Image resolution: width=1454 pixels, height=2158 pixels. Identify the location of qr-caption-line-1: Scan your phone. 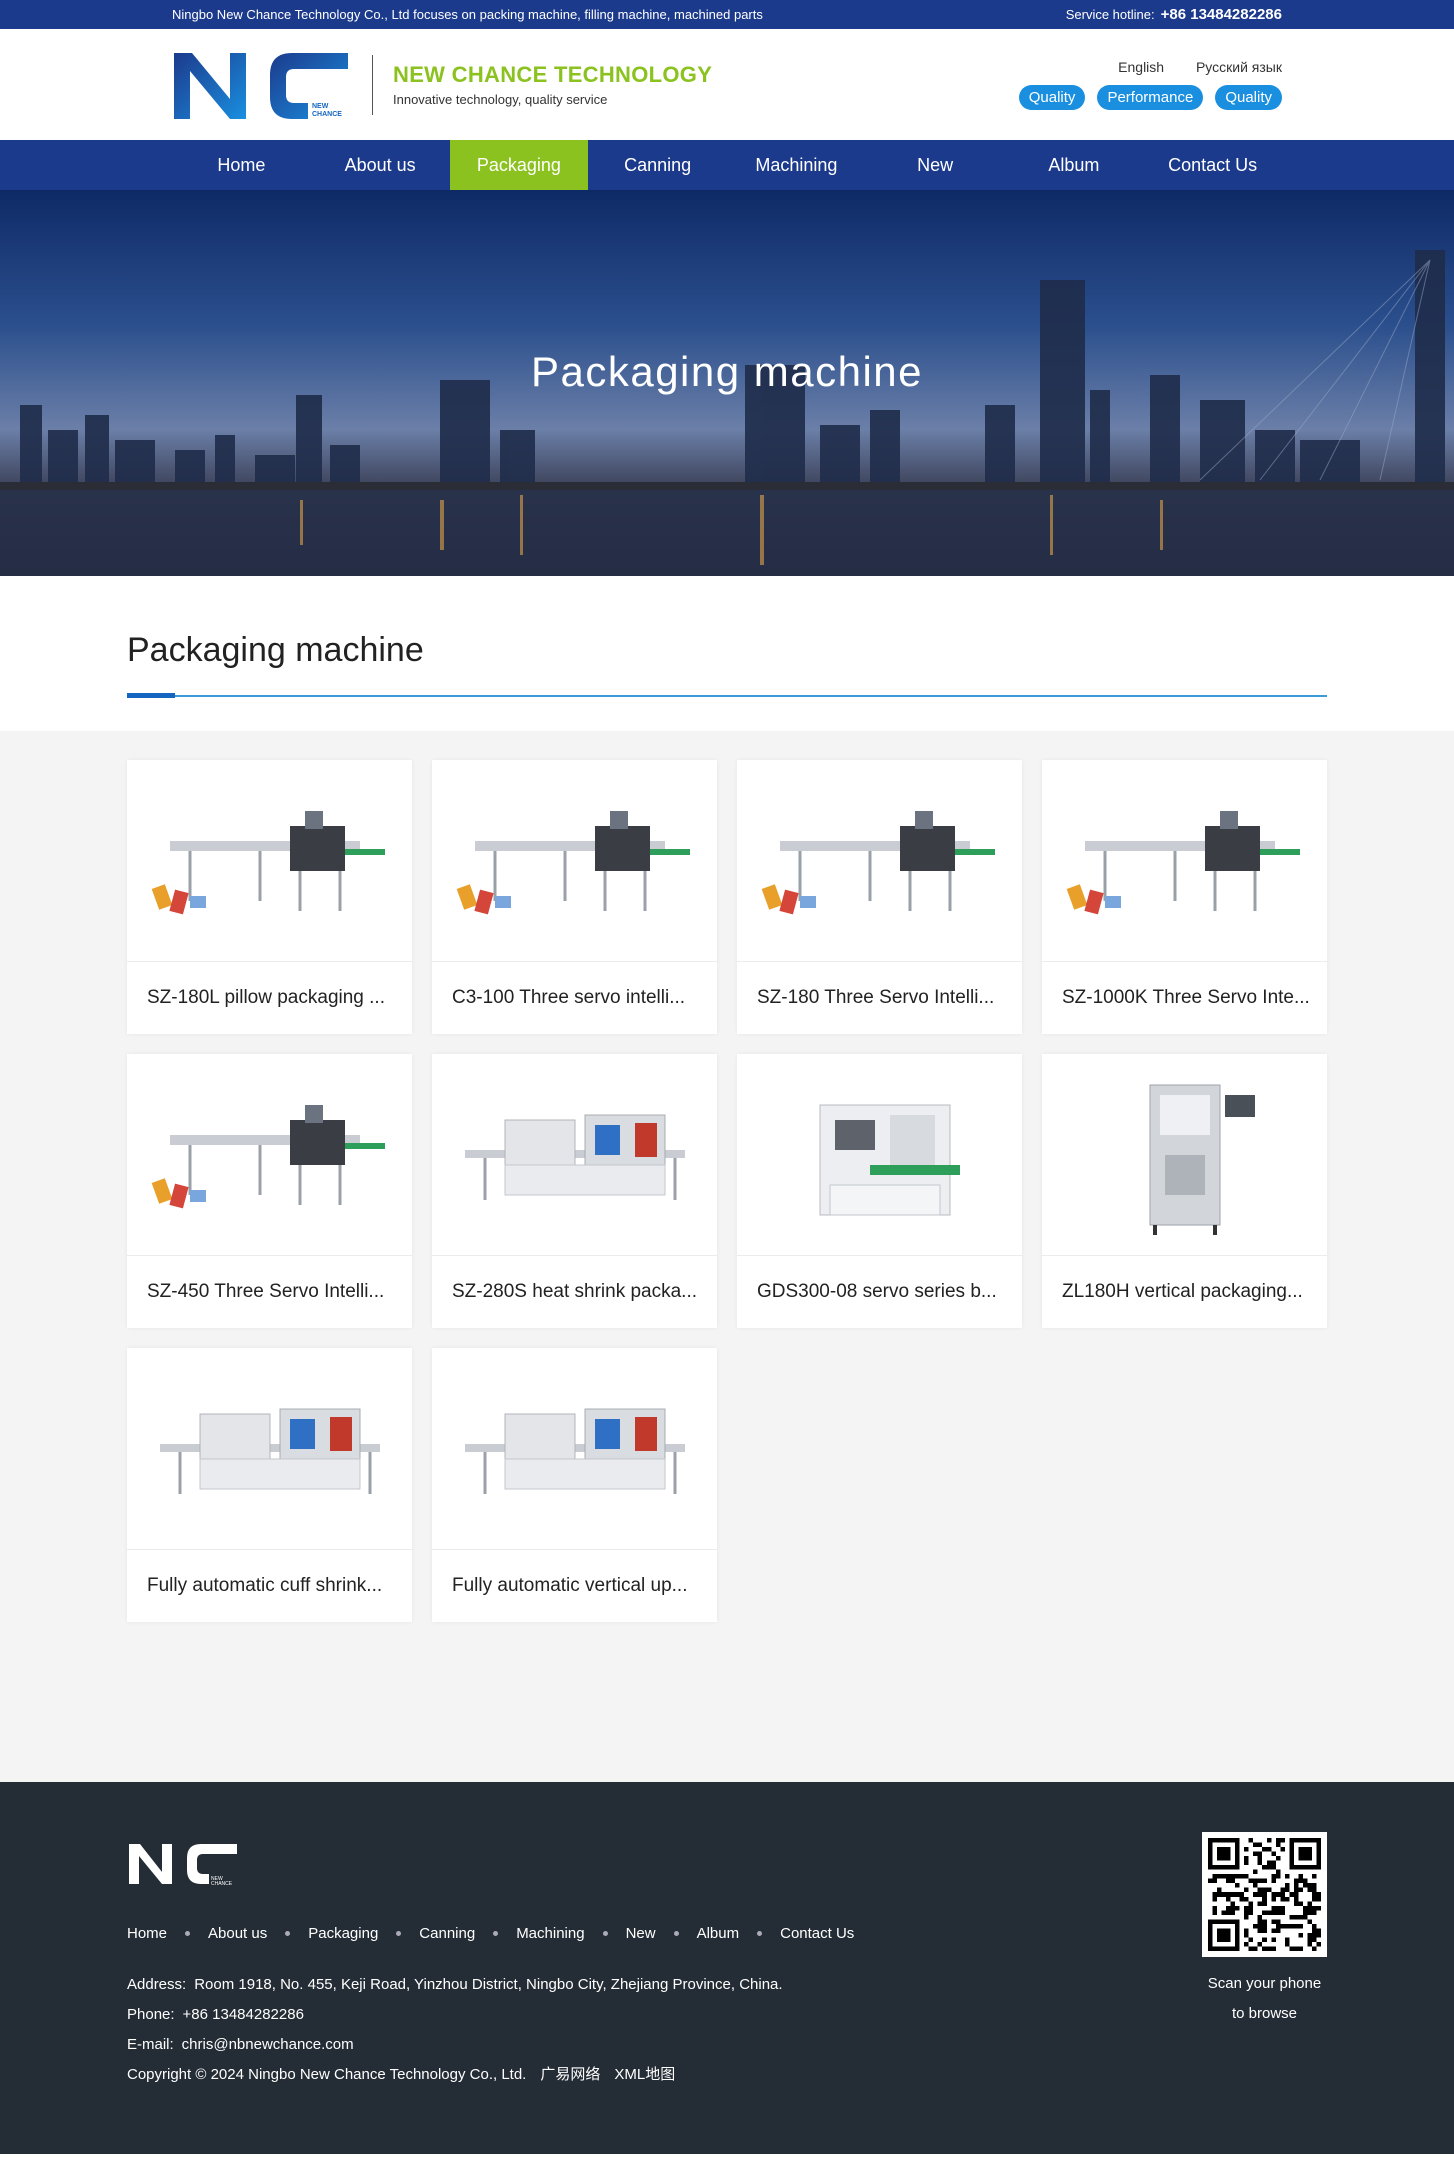
(1264, 1983).